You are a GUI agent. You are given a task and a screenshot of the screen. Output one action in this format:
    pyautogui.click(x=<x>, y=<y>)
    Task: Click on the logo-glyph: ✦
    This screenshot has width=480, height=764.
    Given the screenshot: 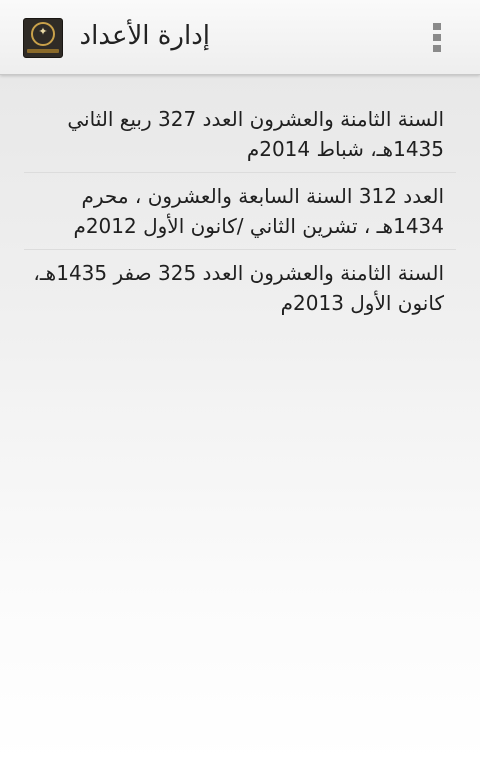 What is the action you would take?
    pyautogui.click(x=43, y=31)
    